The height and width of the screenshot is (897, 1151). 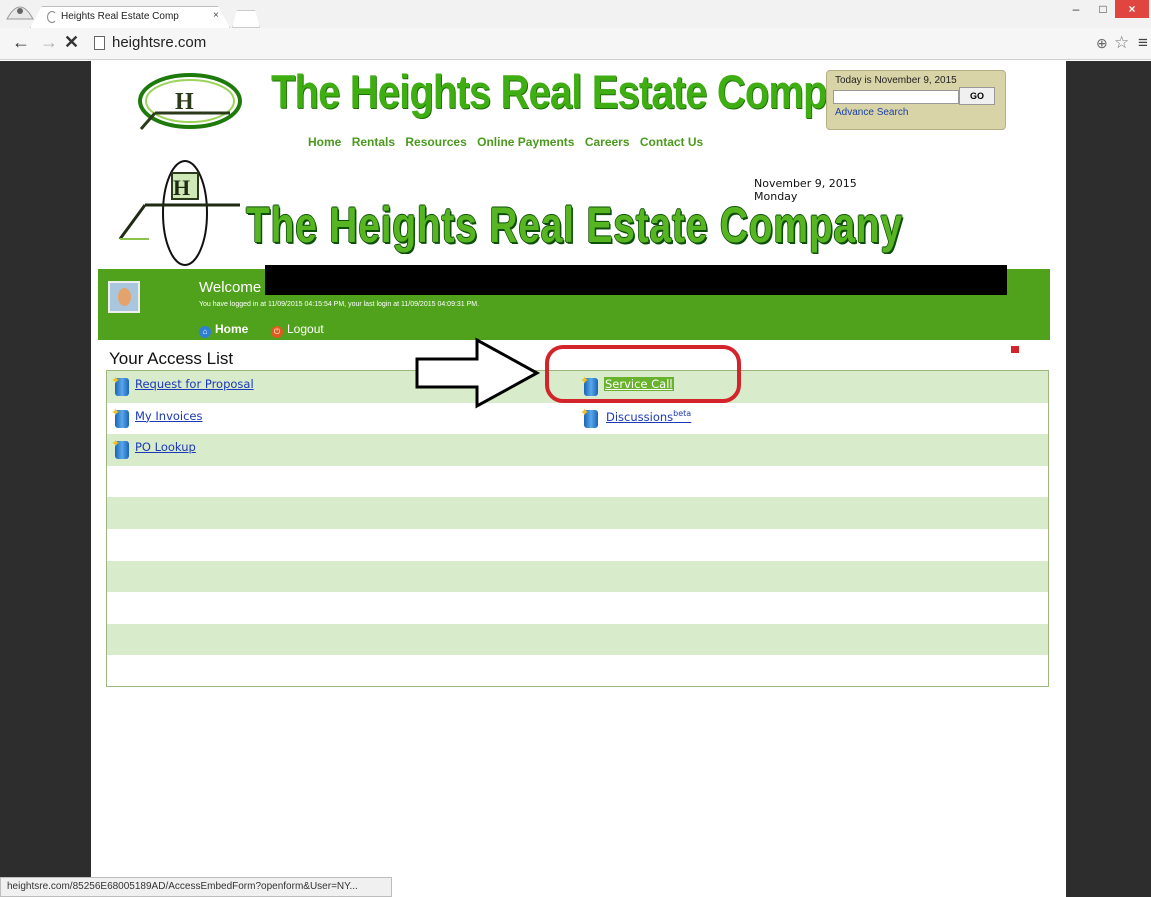 I want to click on today-date: Today is November 9, 2015, so click(x=896, y=80).